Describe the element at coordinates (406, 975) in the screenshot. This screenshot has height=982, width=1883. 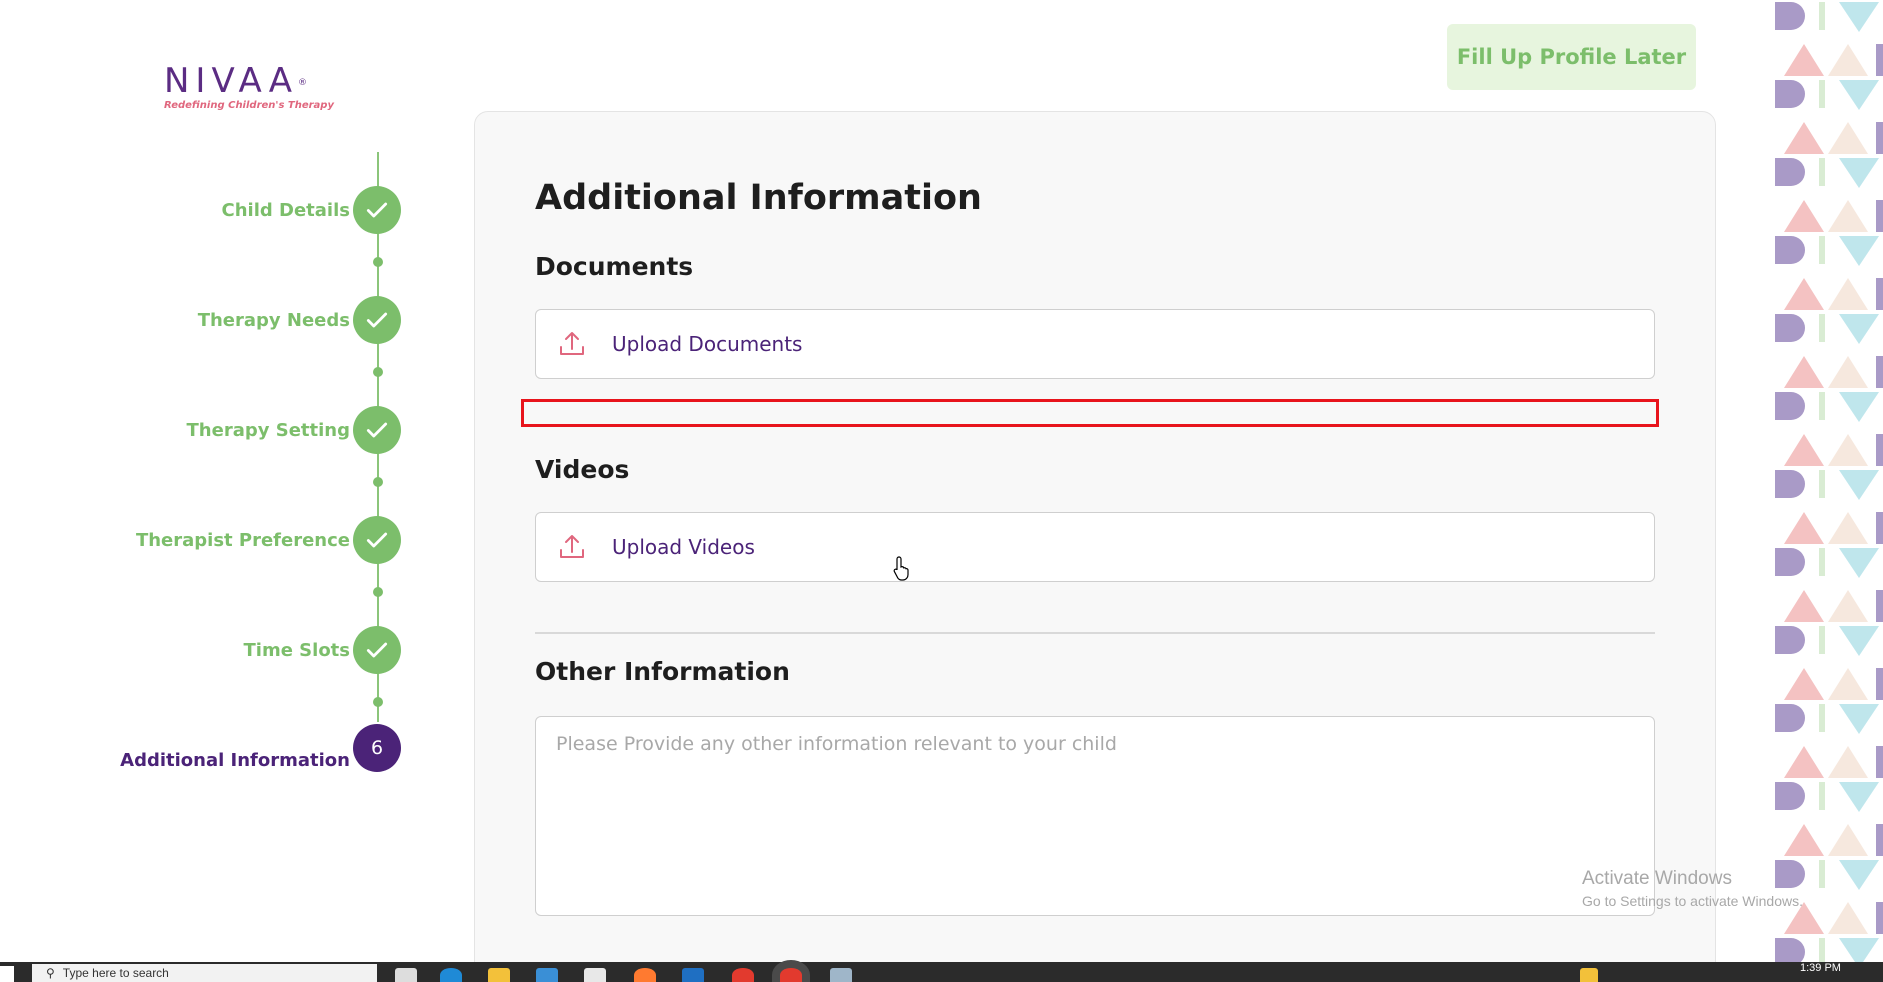
I see `task-view-icon` at that location.